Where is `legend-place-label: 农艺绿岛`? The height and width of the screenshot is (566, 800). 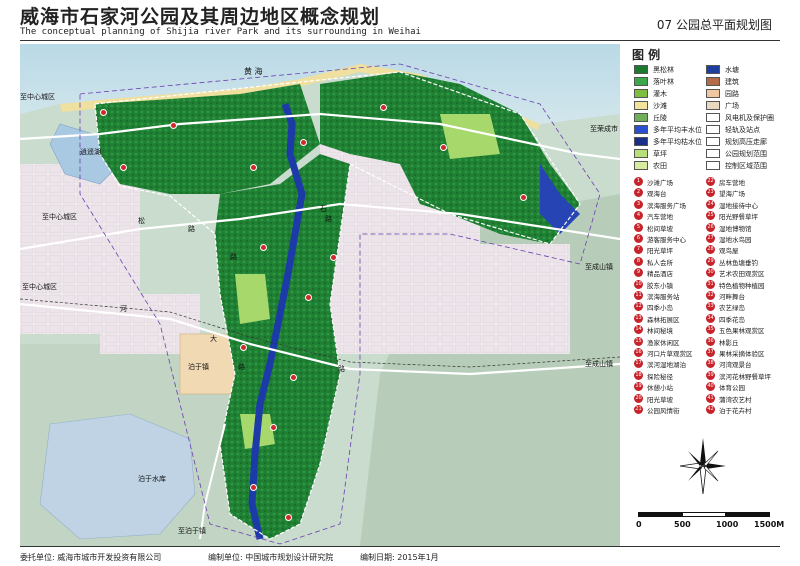
legend-place-label: 农艺绿岛 is located at coordinates (732, 308).